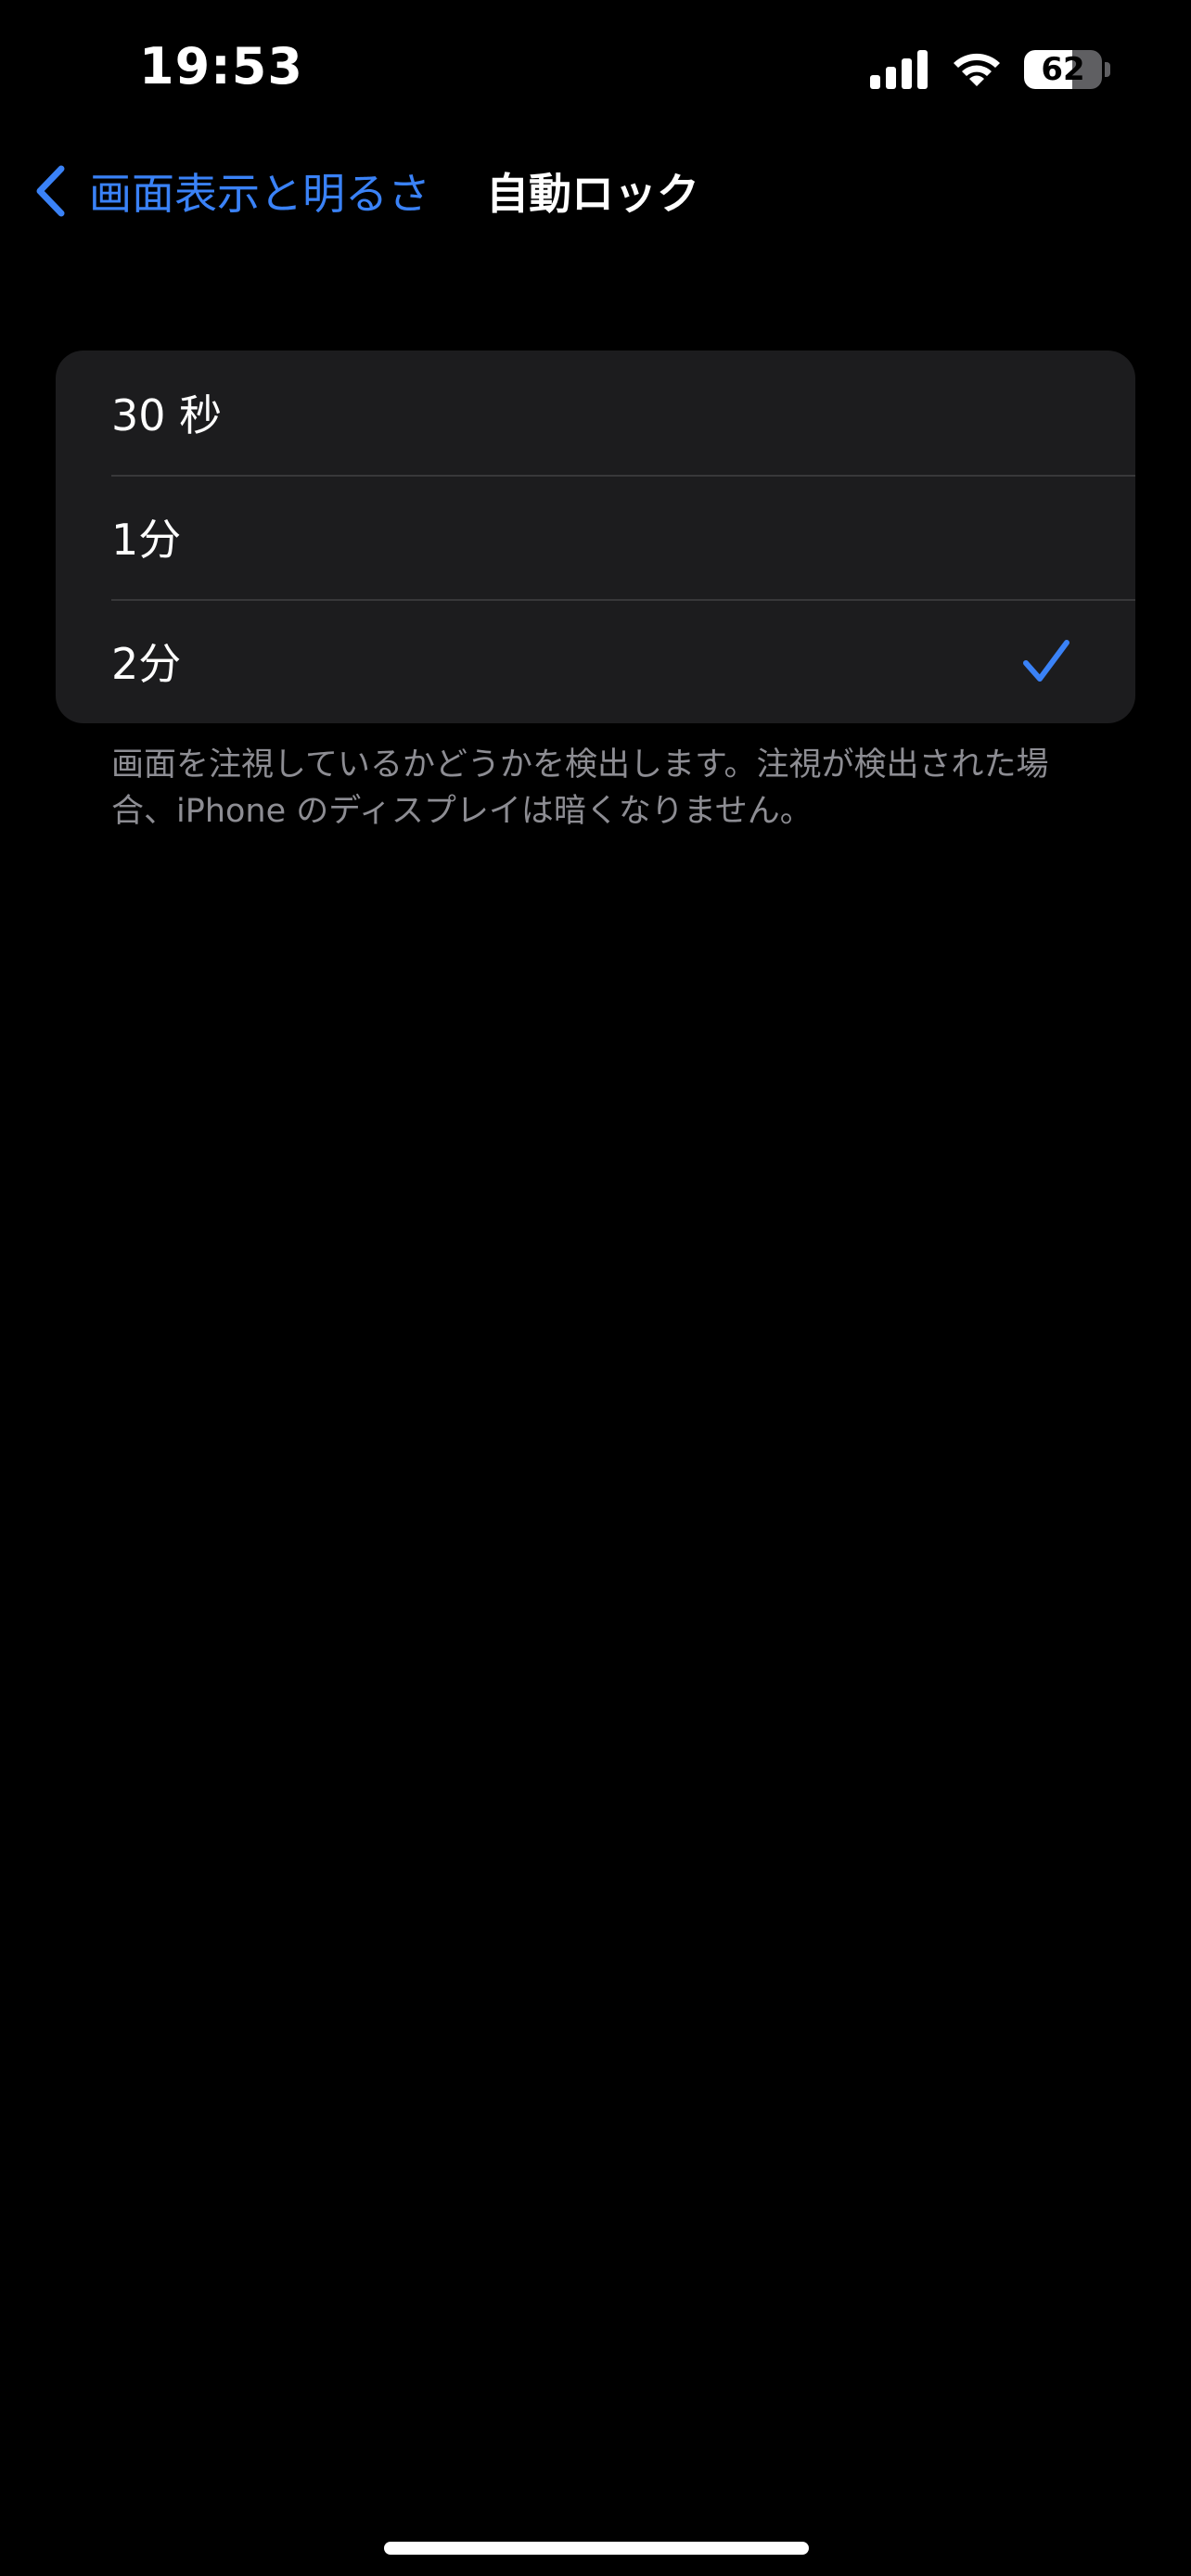  Describe the element at coordinates (221, 66) in the screenshot. I see `status-time: 19:53` at that location.